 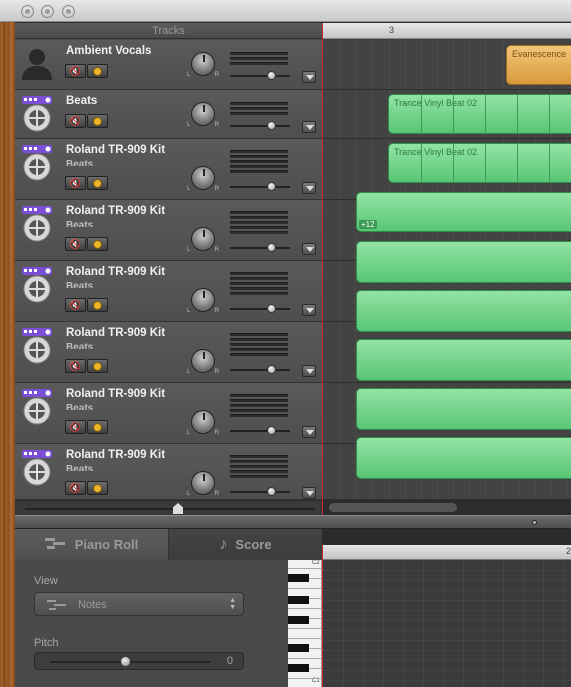 I want to click on track-row: Beats 🔇 L R, so click(x=168, y=114).